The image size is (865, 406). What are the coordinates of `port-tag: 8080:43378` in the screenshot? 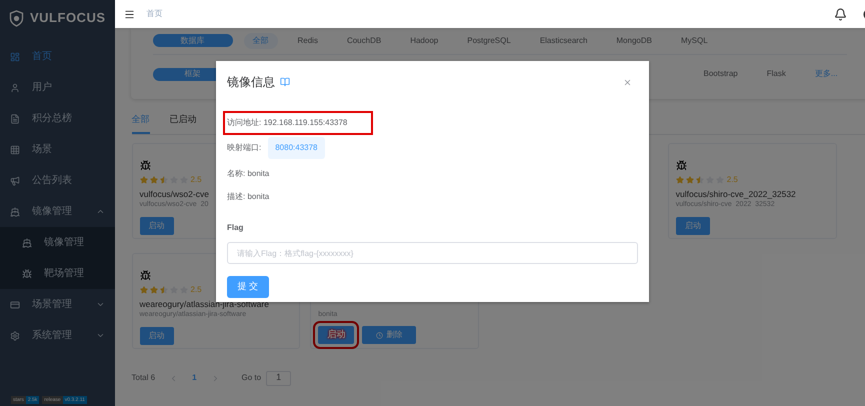 It's located at (296, 148).